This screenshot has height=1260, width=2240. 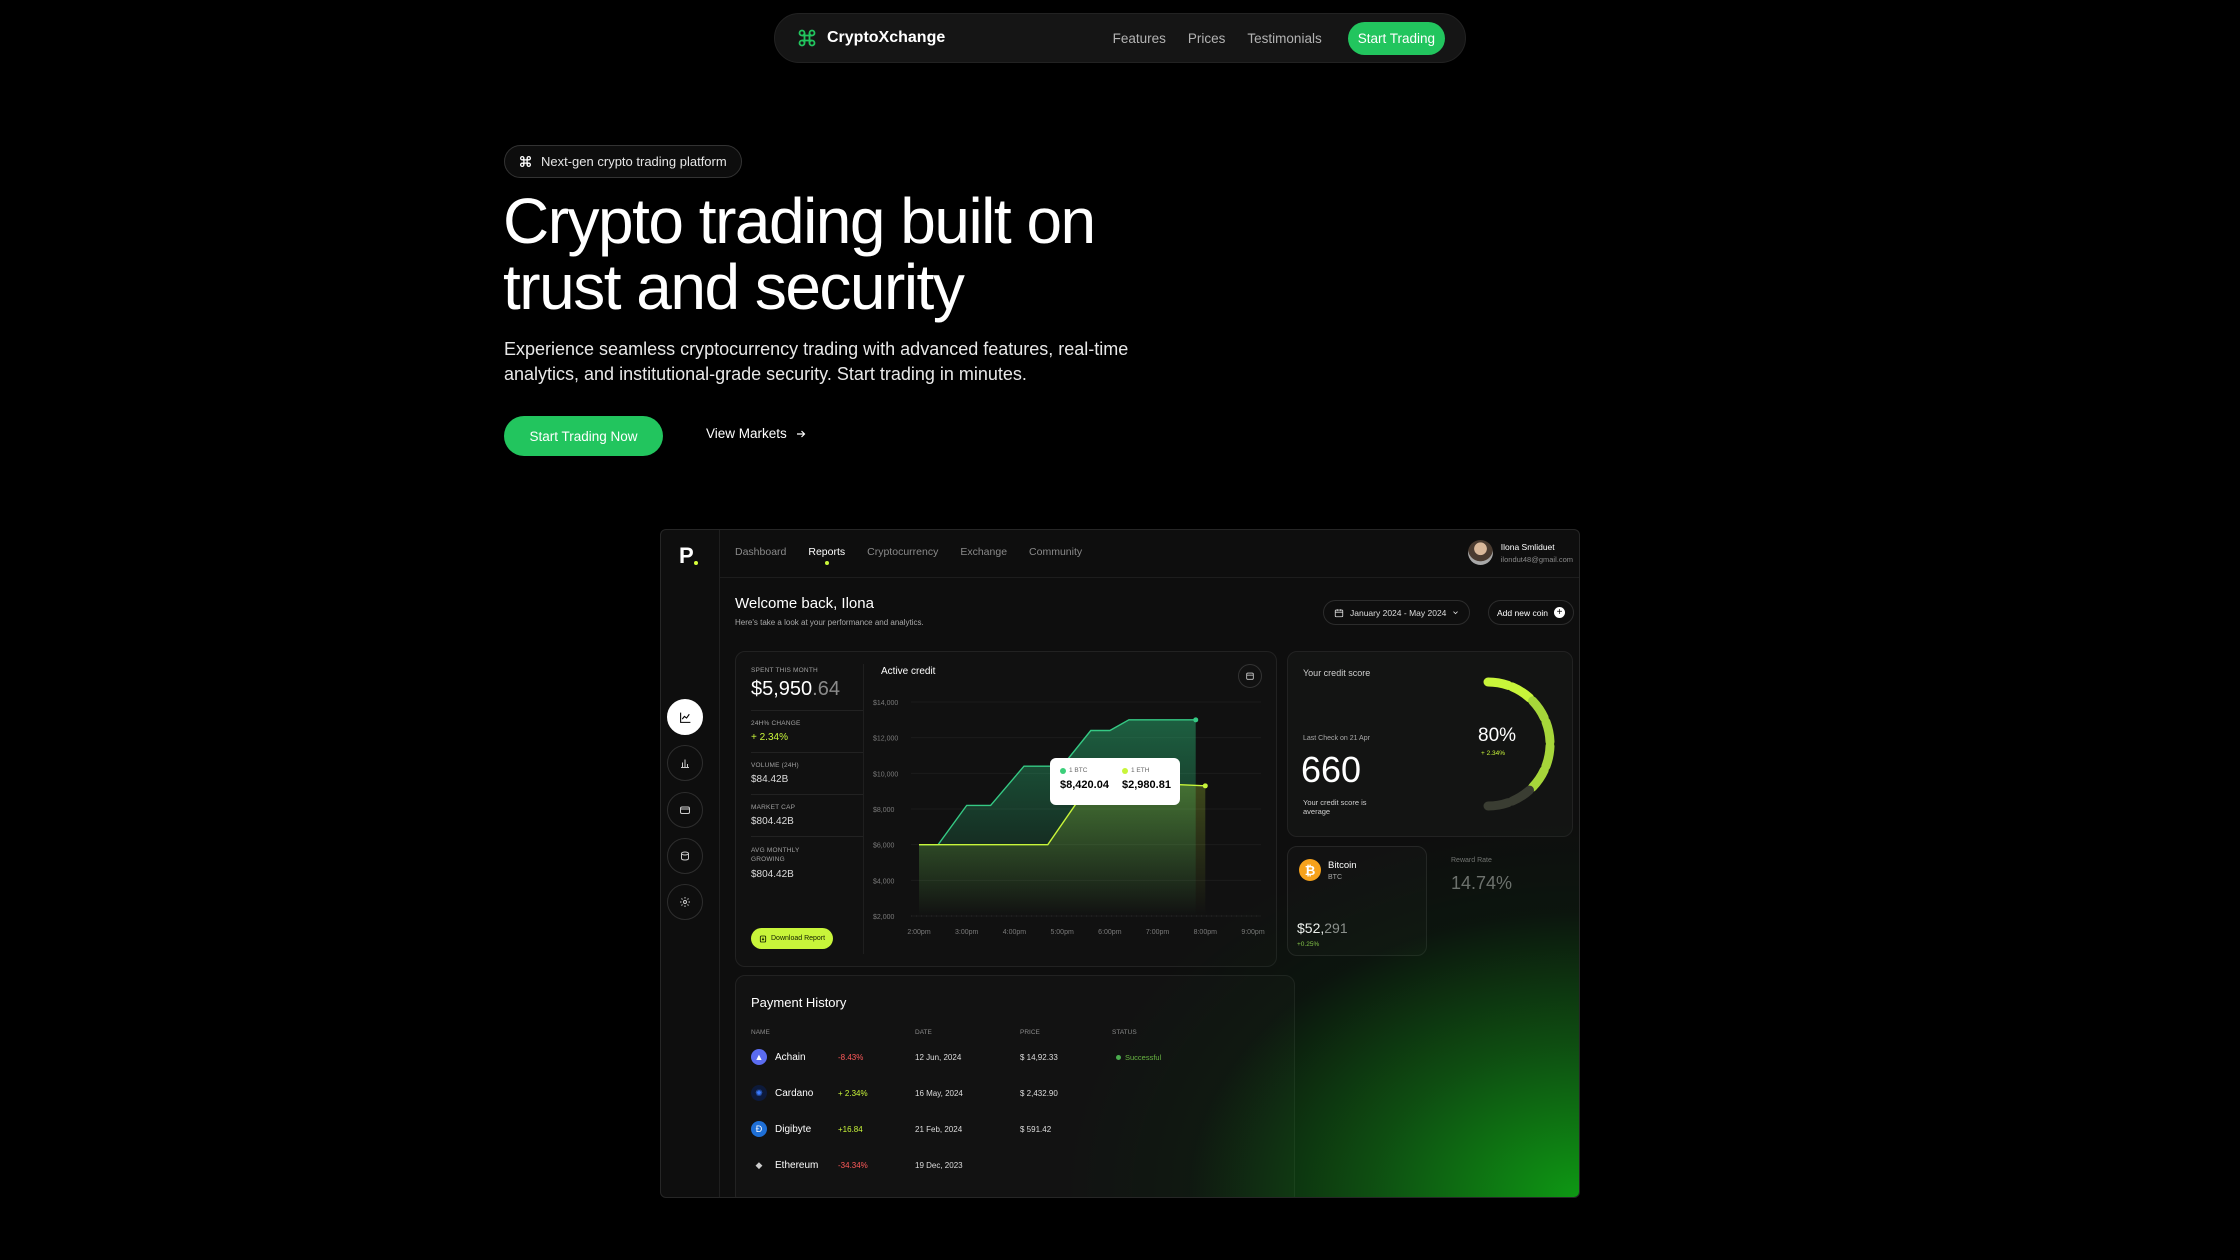 What do you see at coordinates (746, 433) in the screenshot?
I see `view-markets-label: View Markets` at bounding box center [746, 433].